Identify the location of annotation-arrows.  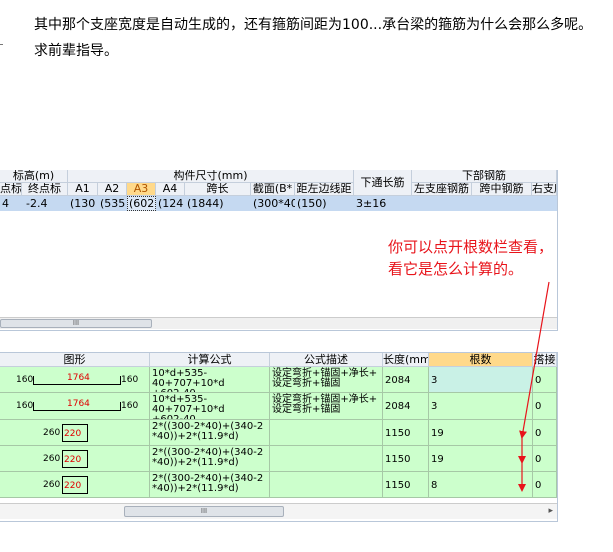
(534, 386).